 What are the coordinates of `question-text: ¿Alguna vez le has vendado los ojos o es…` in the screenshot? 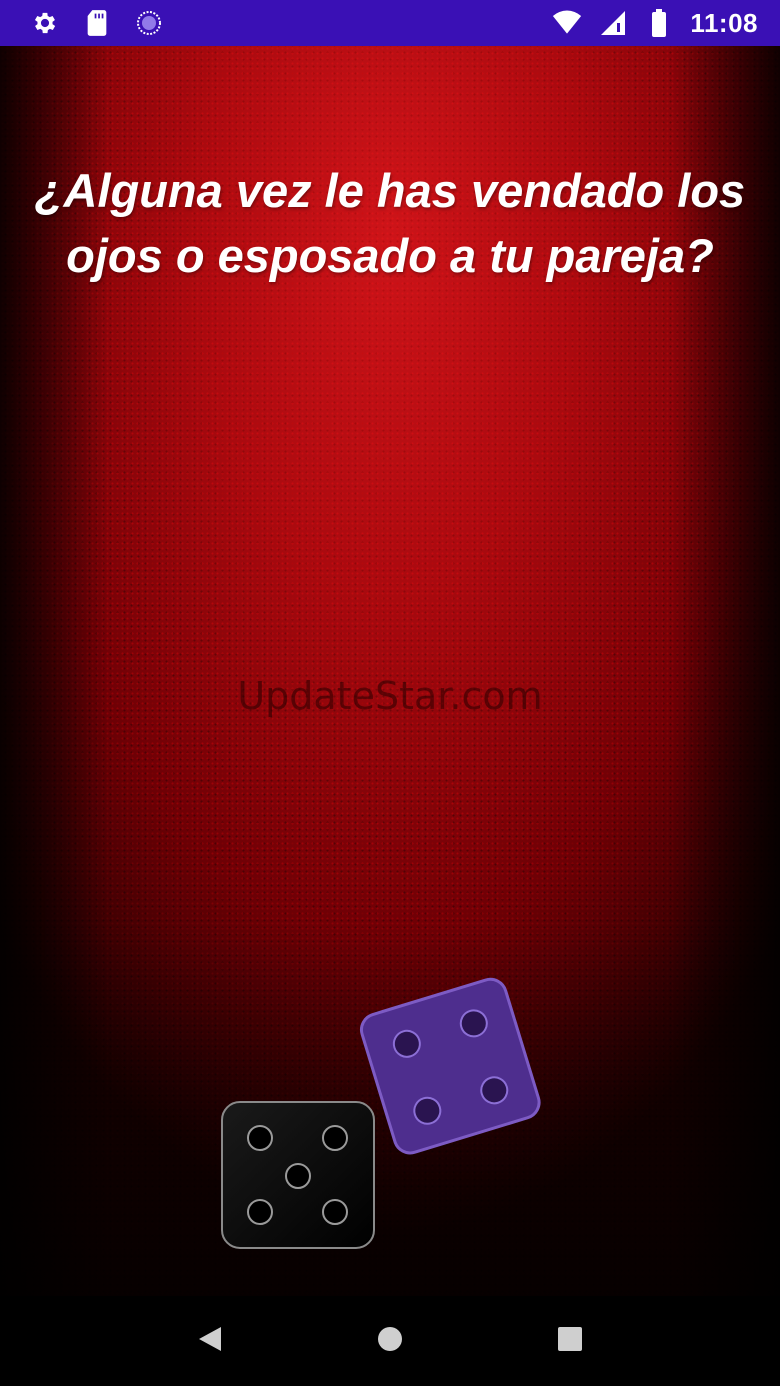 It's located at (390, 223).